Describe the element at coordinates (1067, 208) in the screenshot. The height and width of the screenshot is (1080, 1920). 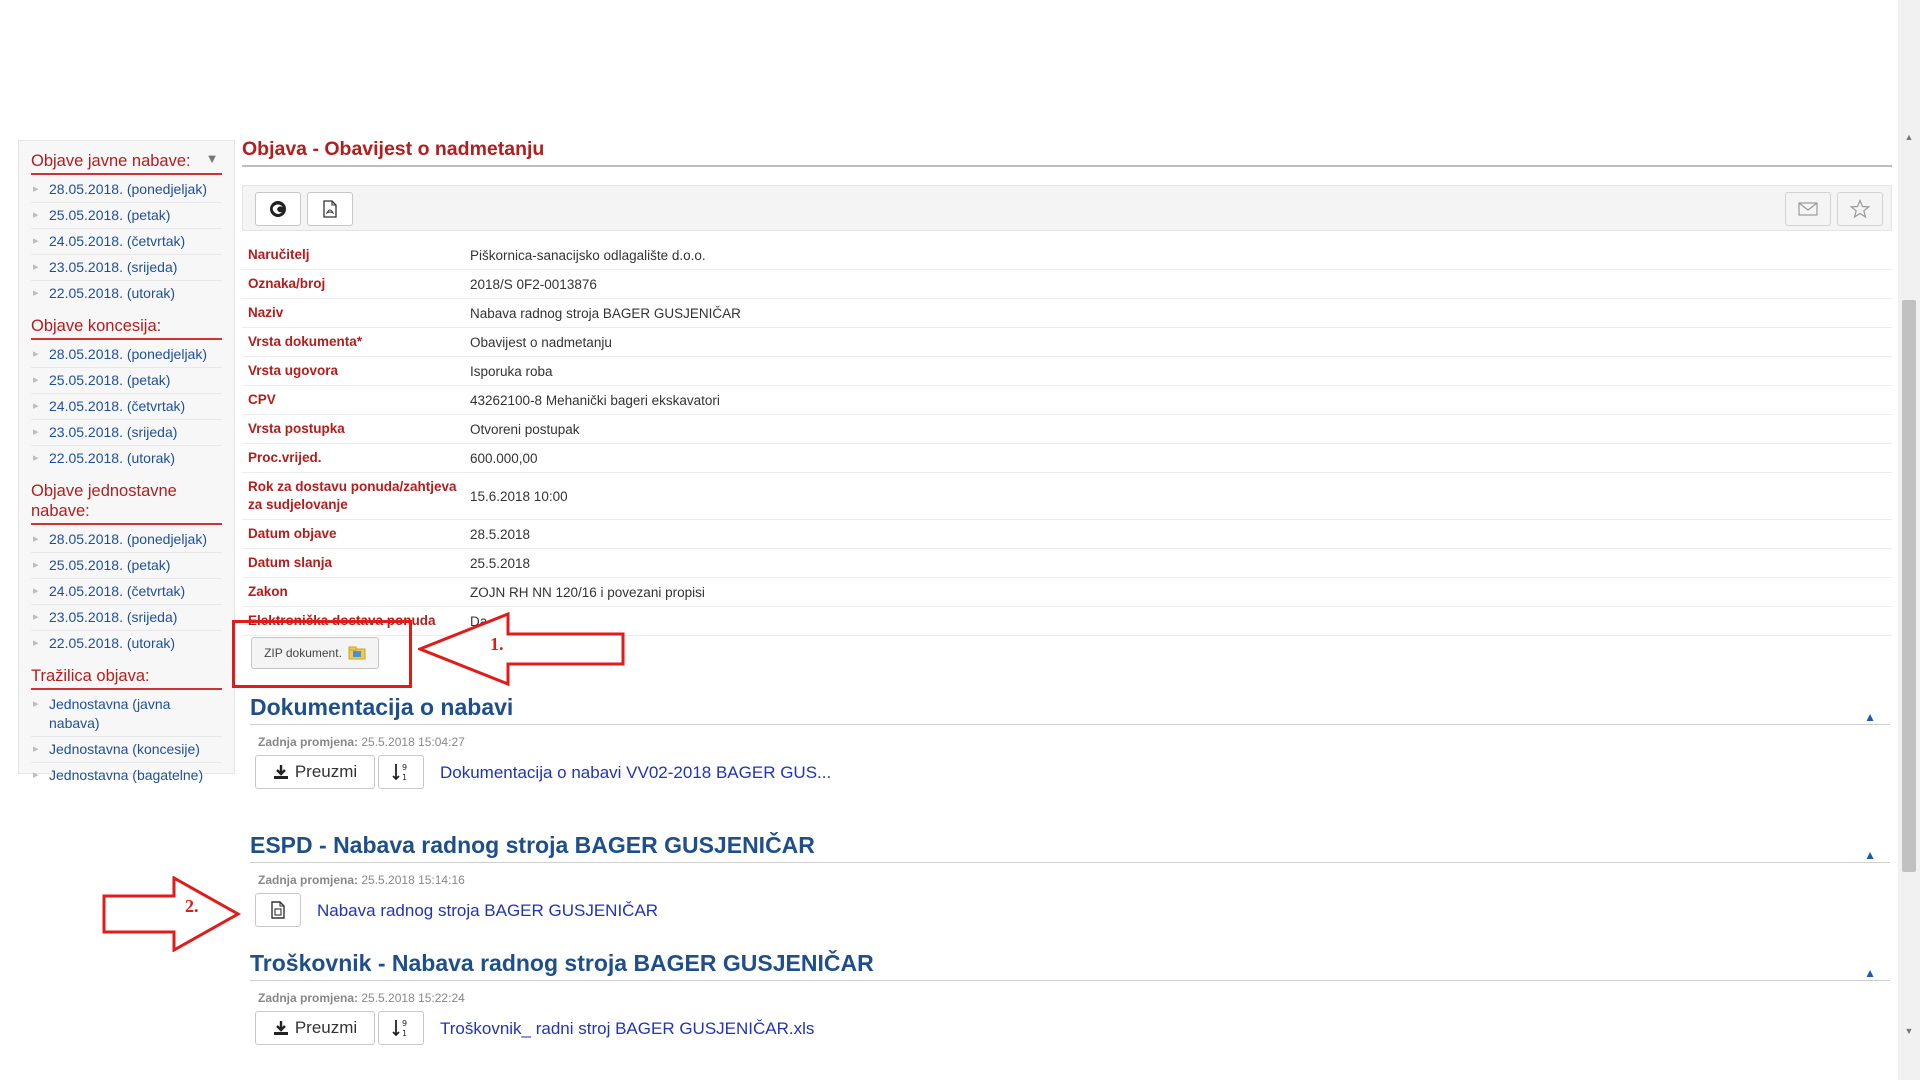
I see `toolbar` at that location.